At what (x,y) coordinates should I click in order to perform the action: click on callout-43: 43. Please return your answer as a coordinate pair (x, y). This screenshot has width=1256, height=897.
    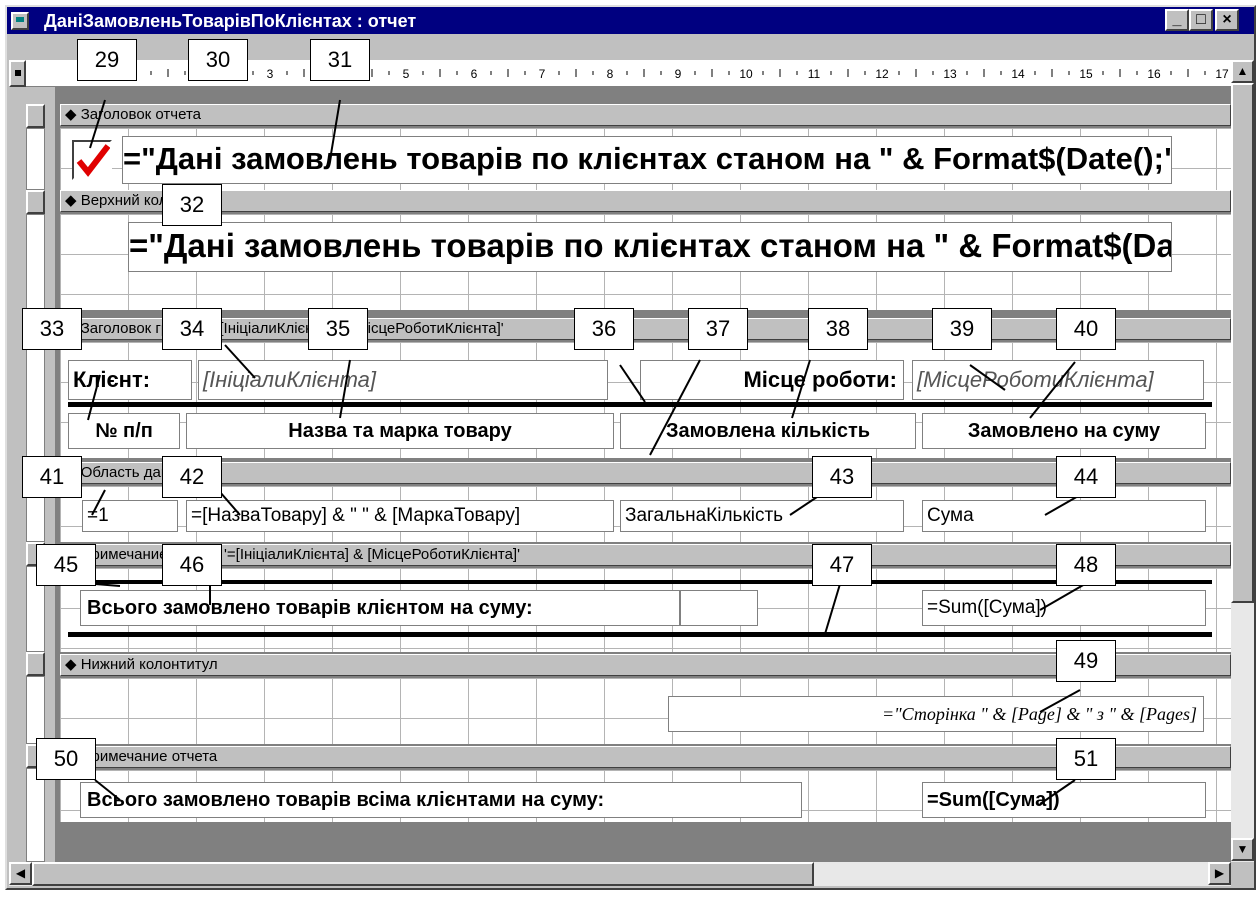
    Looking at the image, I should click on (842, 477).